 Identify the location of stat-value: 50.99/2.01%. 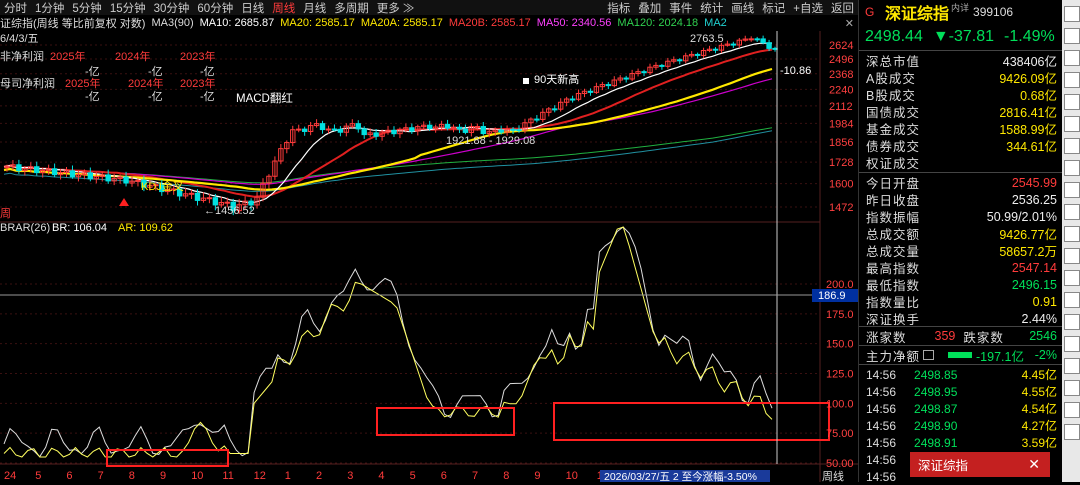
(1021, 216).